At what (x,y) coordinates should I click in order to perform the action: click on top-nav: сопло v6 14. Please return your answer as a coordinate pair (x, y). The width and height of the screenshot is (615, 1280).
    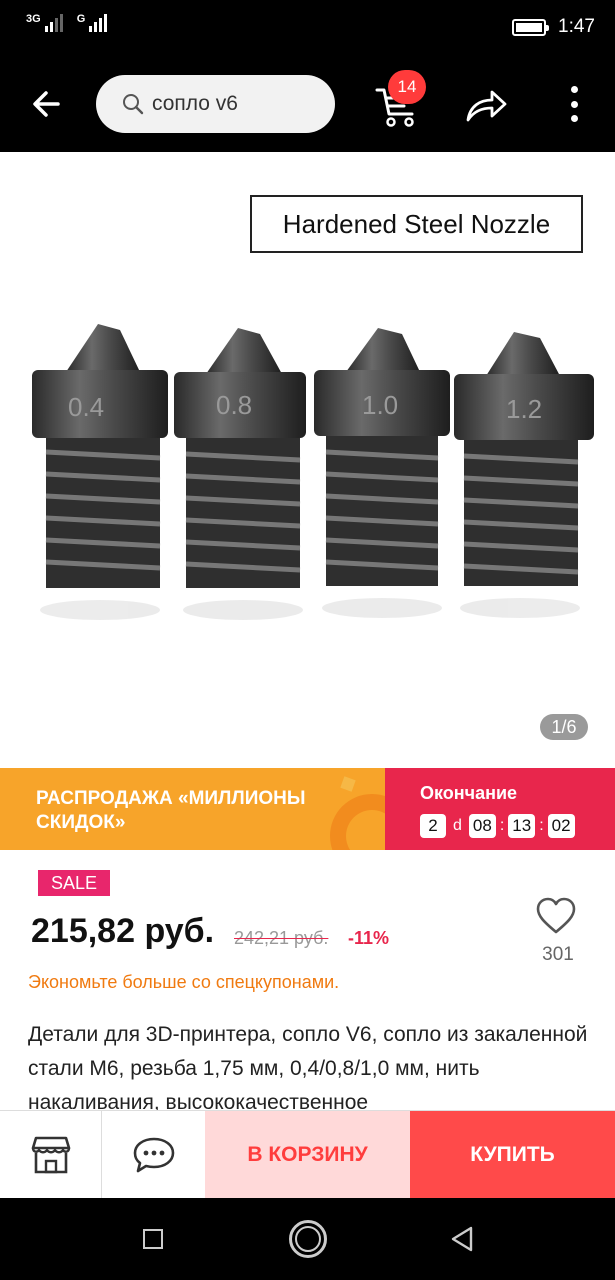
    Looking at the image, I should click on (307, 105).